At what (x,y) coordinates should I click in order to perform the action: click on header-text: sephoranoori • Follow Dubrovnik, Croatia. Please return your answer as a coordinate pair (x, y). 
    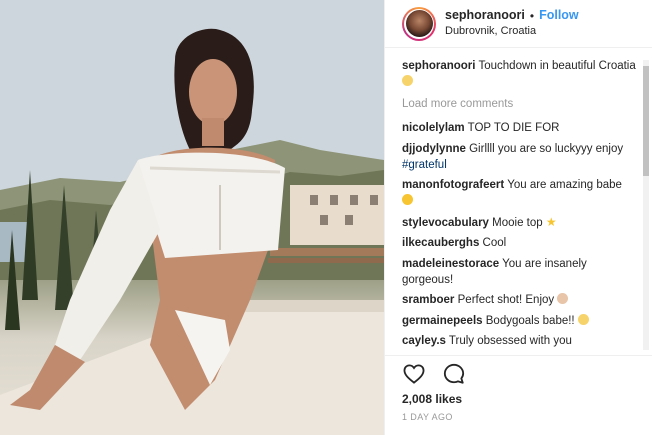
    Looking at the image, I should click on (512, 23).